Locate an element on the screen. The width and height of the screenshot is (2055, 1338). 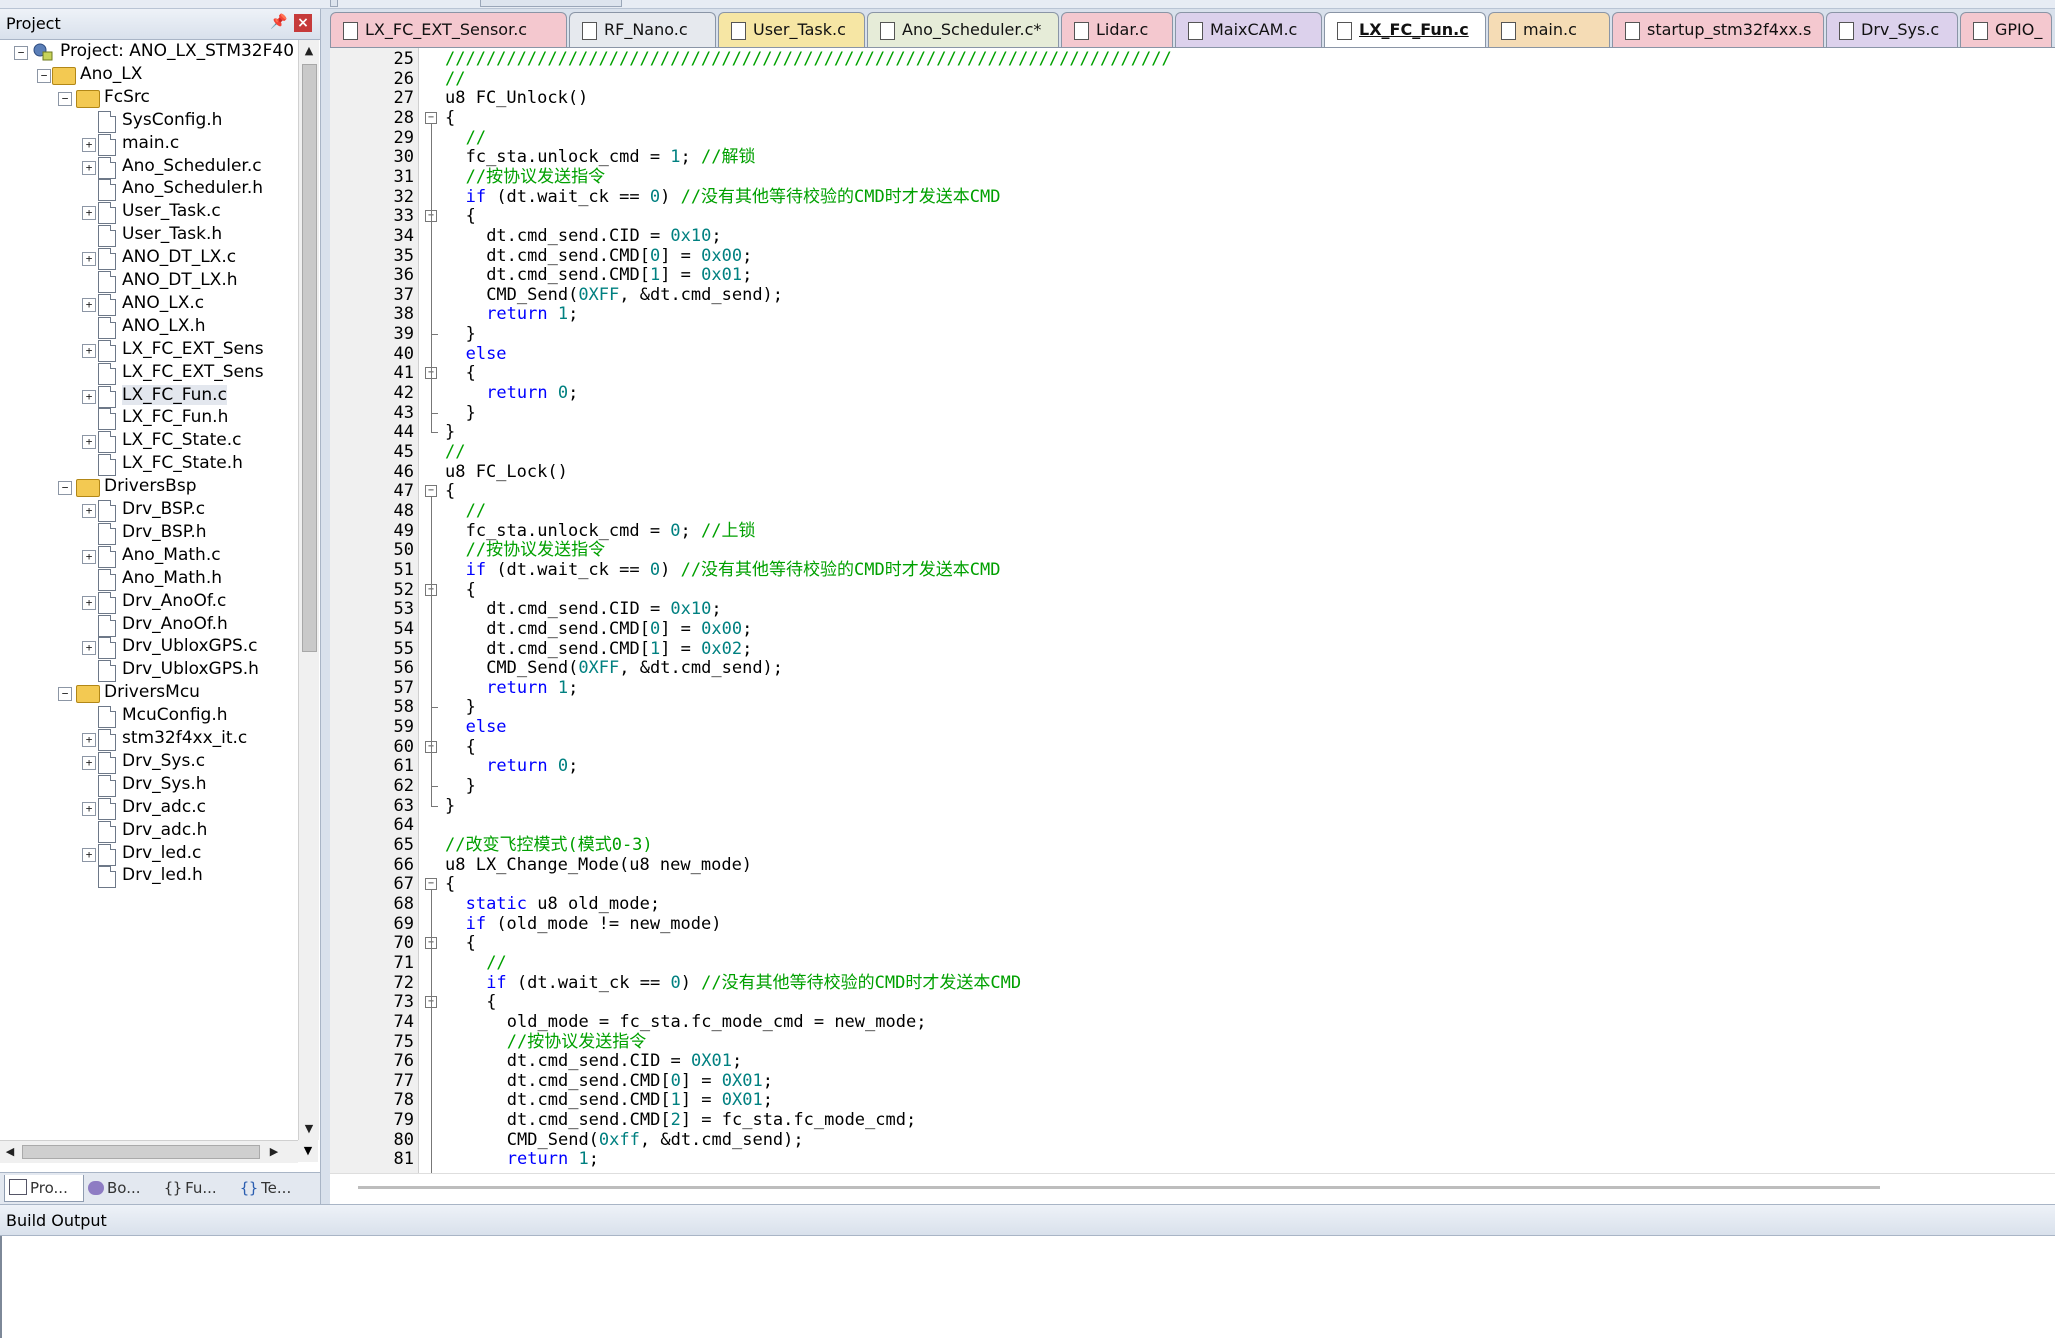
code-line: dt.cmd_send.CMD[1] = 0X01; is located at coordinates (640, 1100).